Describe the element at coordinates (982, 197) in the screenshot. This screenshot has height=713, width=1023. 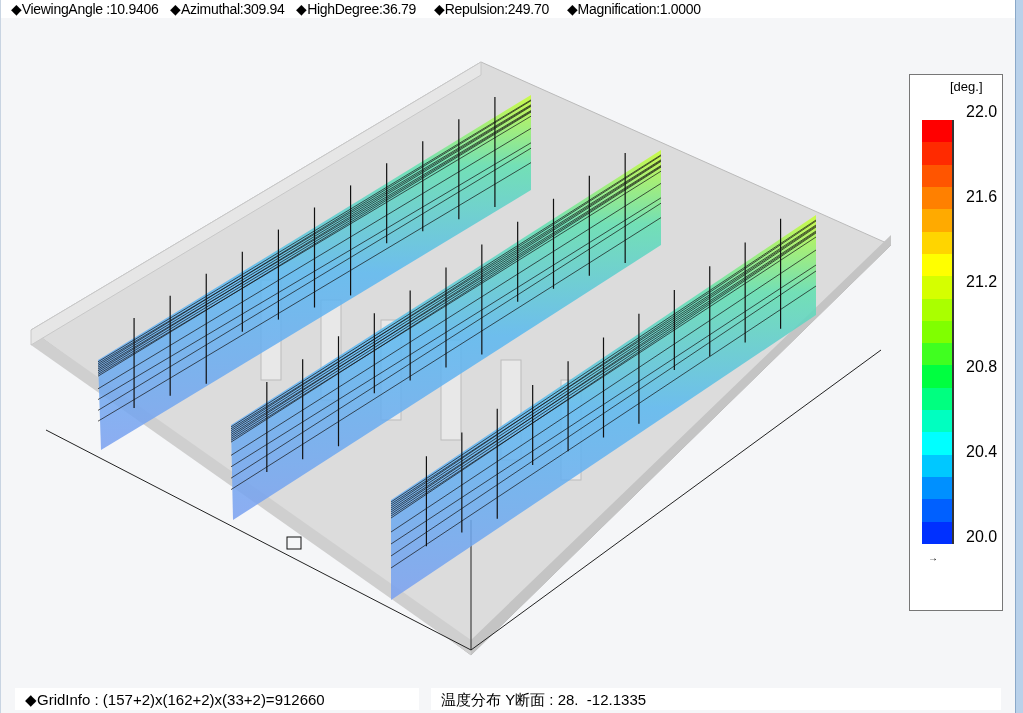
I see `scale-tick-label: 21.6` at that location.